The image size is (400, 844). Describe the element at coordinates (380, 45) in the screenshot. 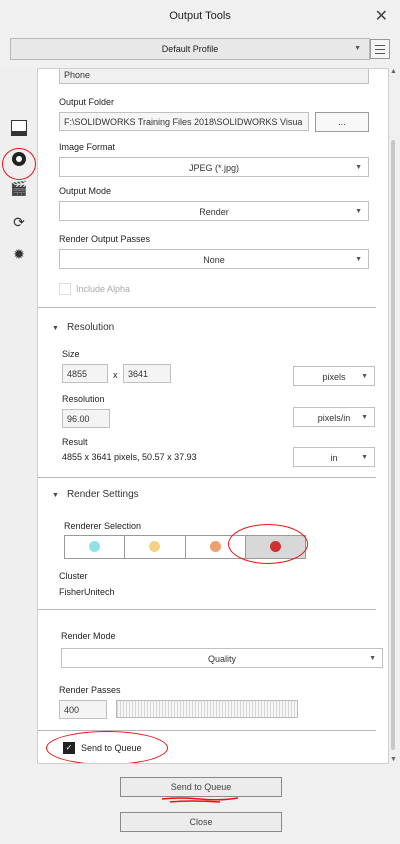

I see `hamburger-icon` at that location.